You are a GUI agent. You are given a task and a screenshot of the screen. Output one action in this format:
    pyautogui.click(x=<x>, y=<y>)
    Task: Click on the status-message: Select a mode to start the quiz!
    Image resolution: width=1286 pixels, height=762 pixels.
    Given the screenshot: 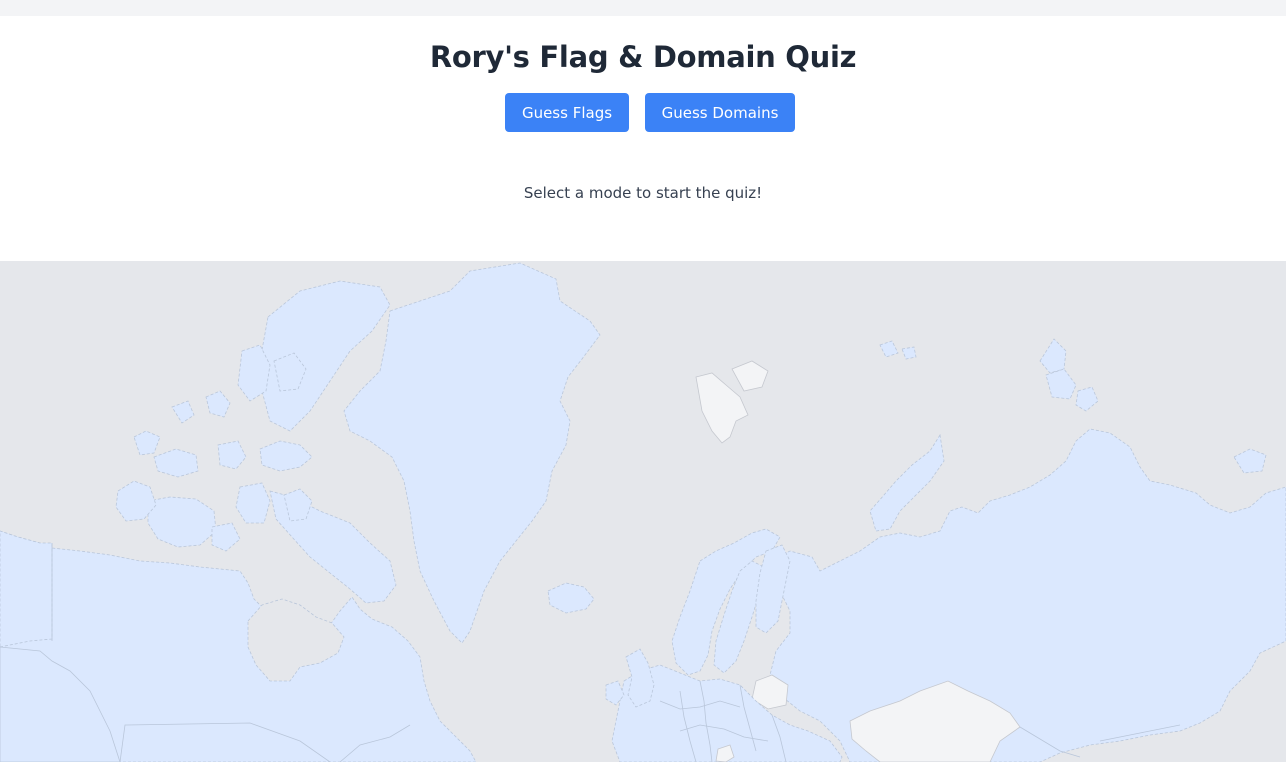 What is the action you would take?
    pyautogui.click(x=643, y=193)
    